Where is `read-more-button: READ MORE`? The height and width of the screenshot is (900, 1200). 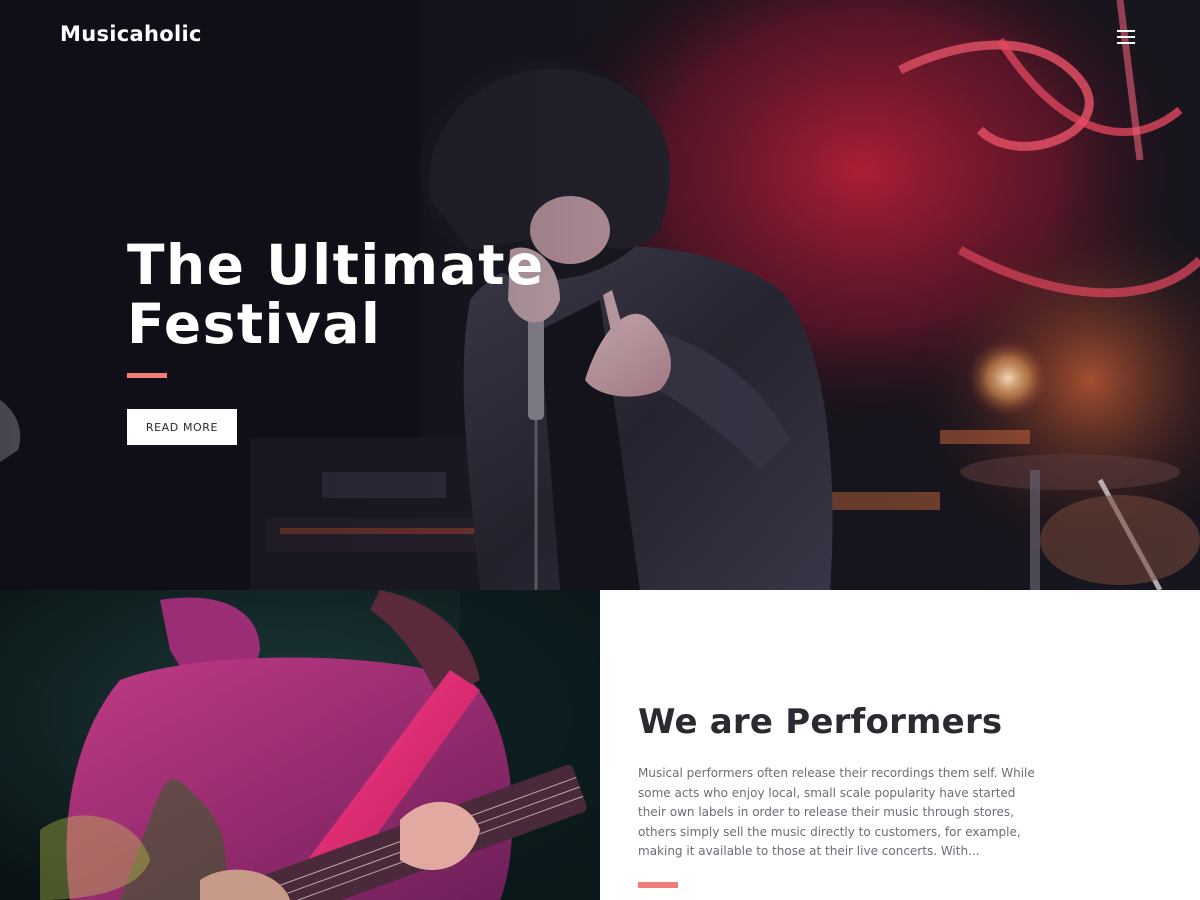
read-more-button: READ MORE is located at coordinates (182, 427).